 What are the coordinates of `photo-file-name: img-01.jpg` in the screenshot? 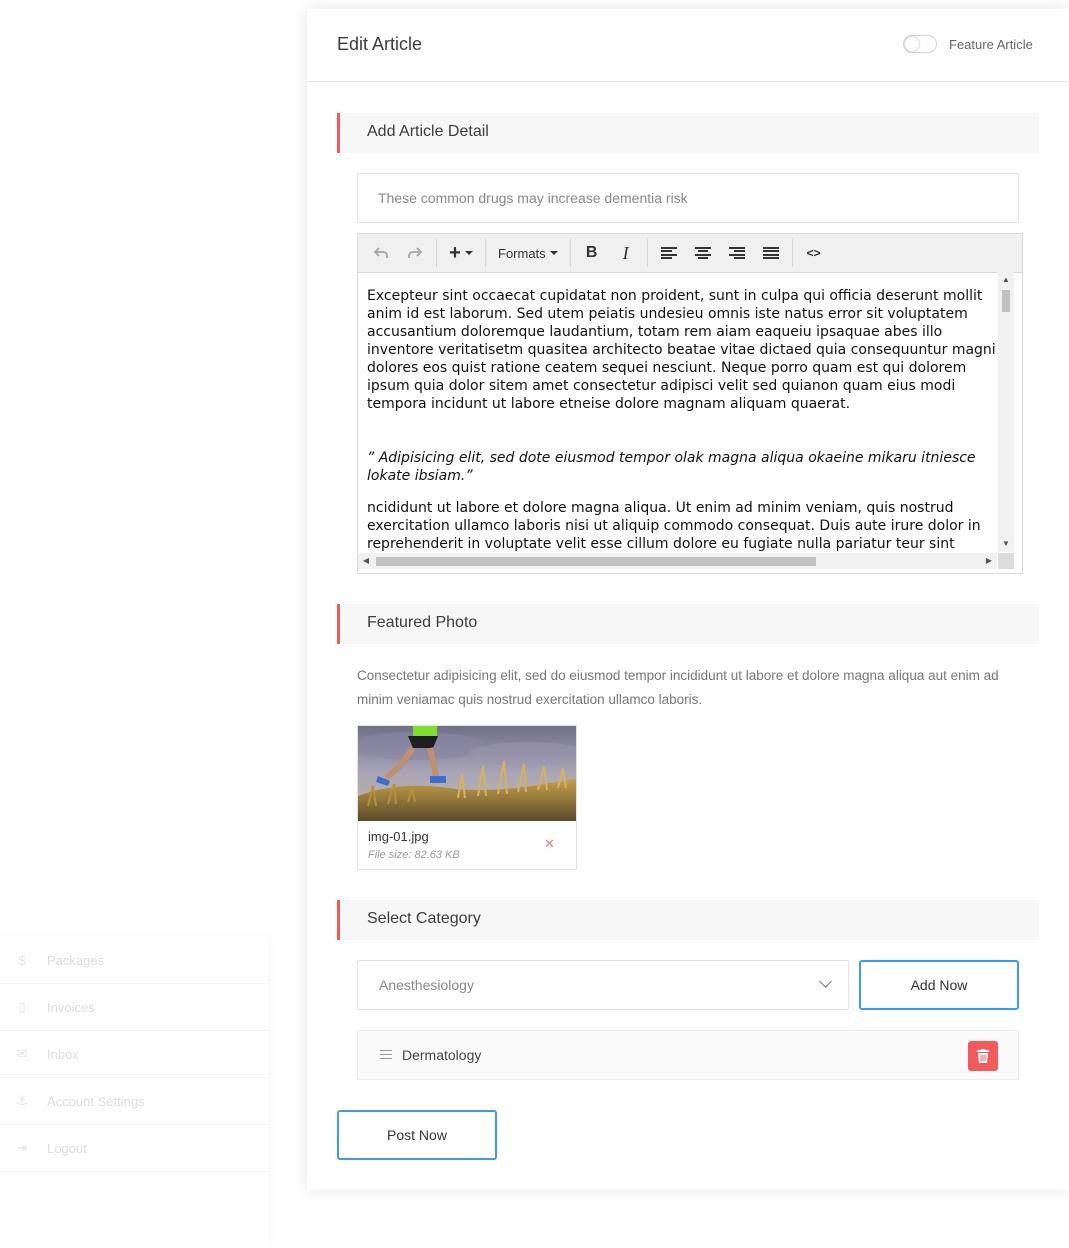 It's located at (398, 836).